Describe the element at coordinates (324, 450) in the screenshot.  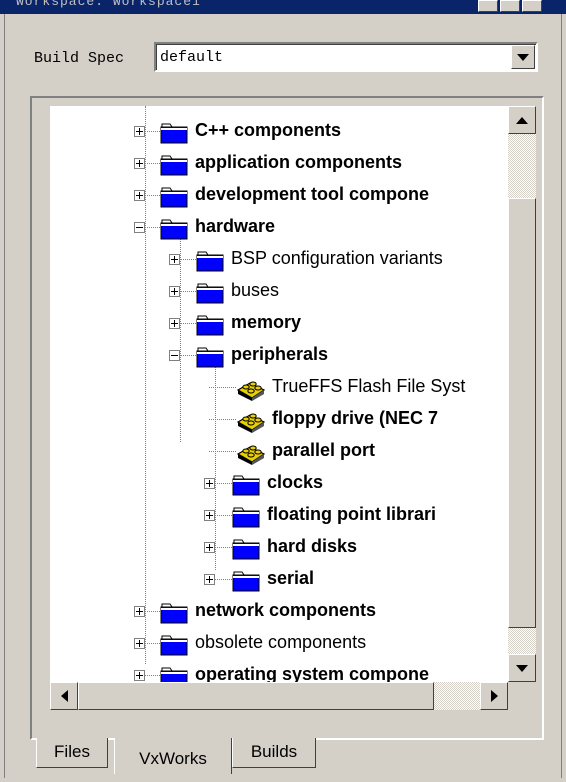
I see `tree-item-label: parallel port` at that location.